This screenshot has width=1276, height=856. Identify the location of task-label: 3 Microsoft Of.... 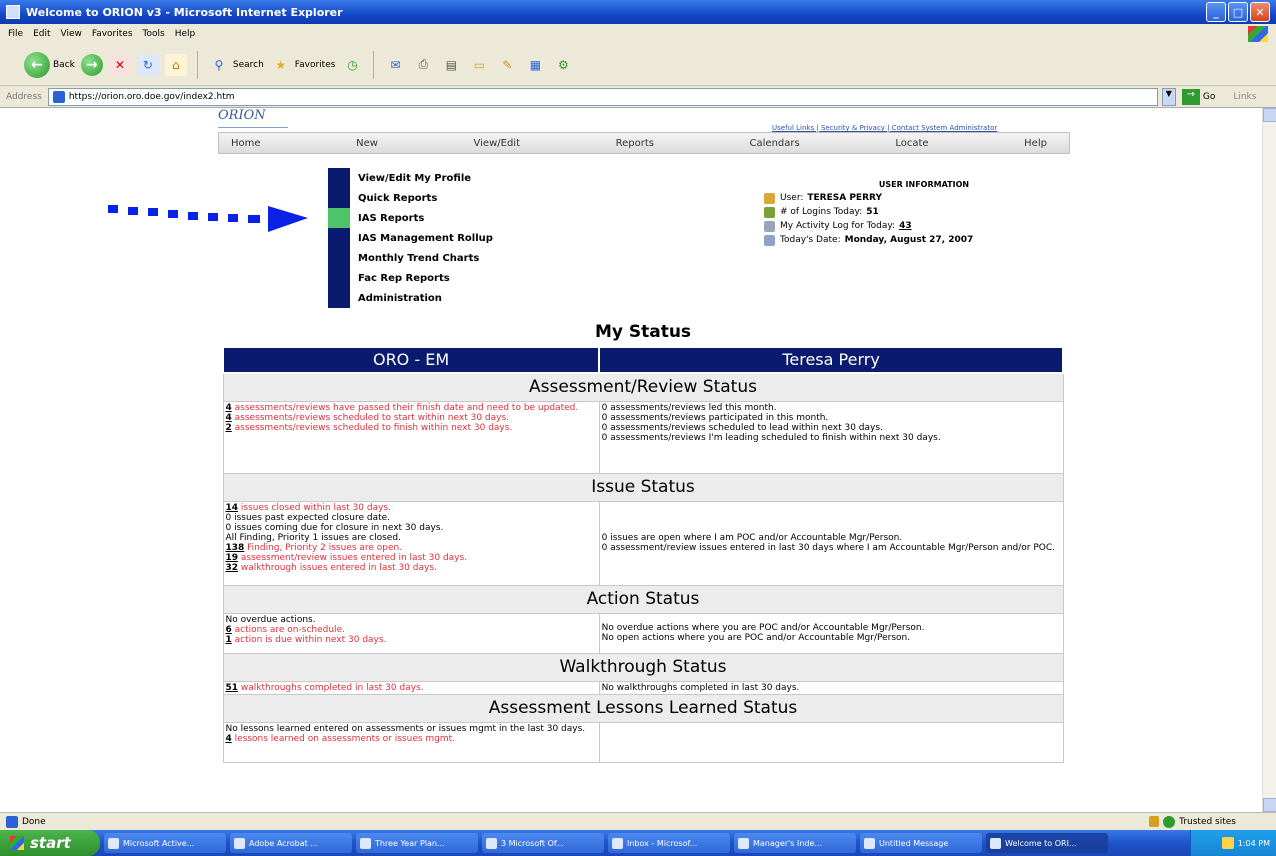
(532, 843).